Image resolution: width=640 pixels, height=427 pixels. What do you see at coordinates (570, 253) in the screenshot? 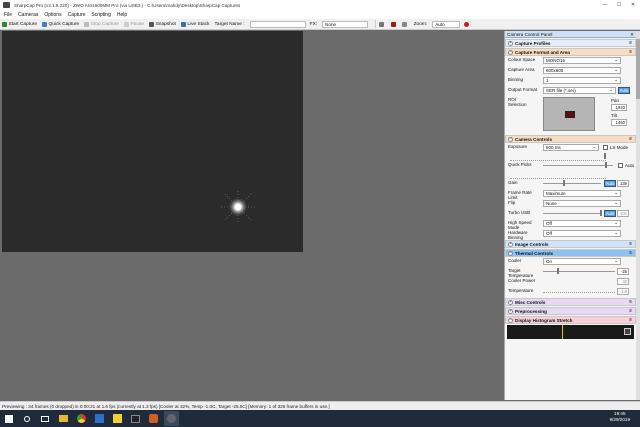
I see `section-thermal-controls: − Thermal Controls ≡` at bounding box center [570, 253].